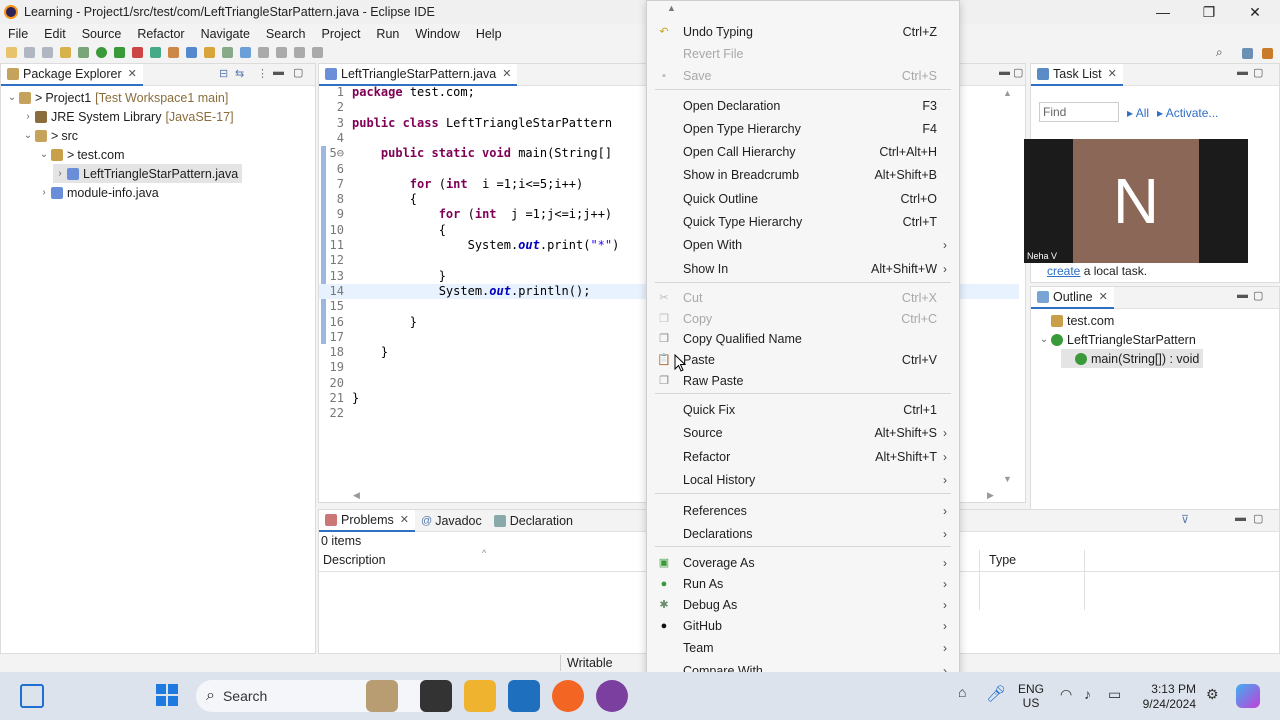  What do you see at coordinates (354, 560) in the screenshot?
I see `column-description: Description` at bounding box center [354, 560].